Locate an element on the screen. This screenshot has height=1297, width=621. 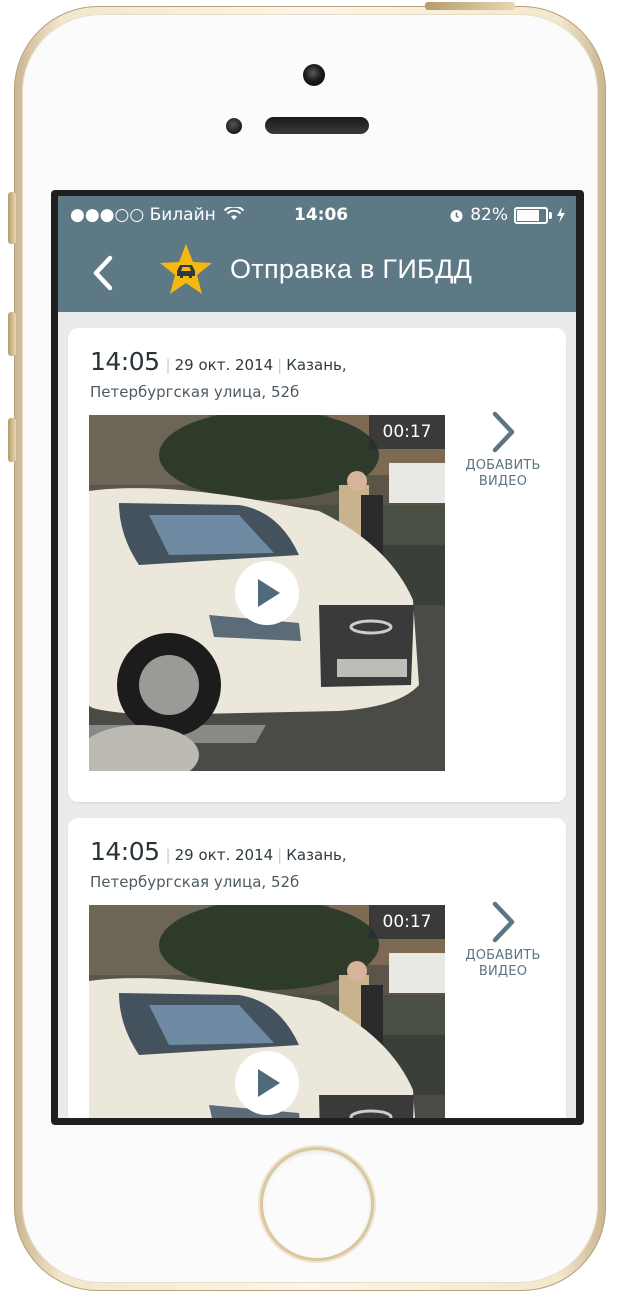
alarm-icon is located at coordinates (456, 215).